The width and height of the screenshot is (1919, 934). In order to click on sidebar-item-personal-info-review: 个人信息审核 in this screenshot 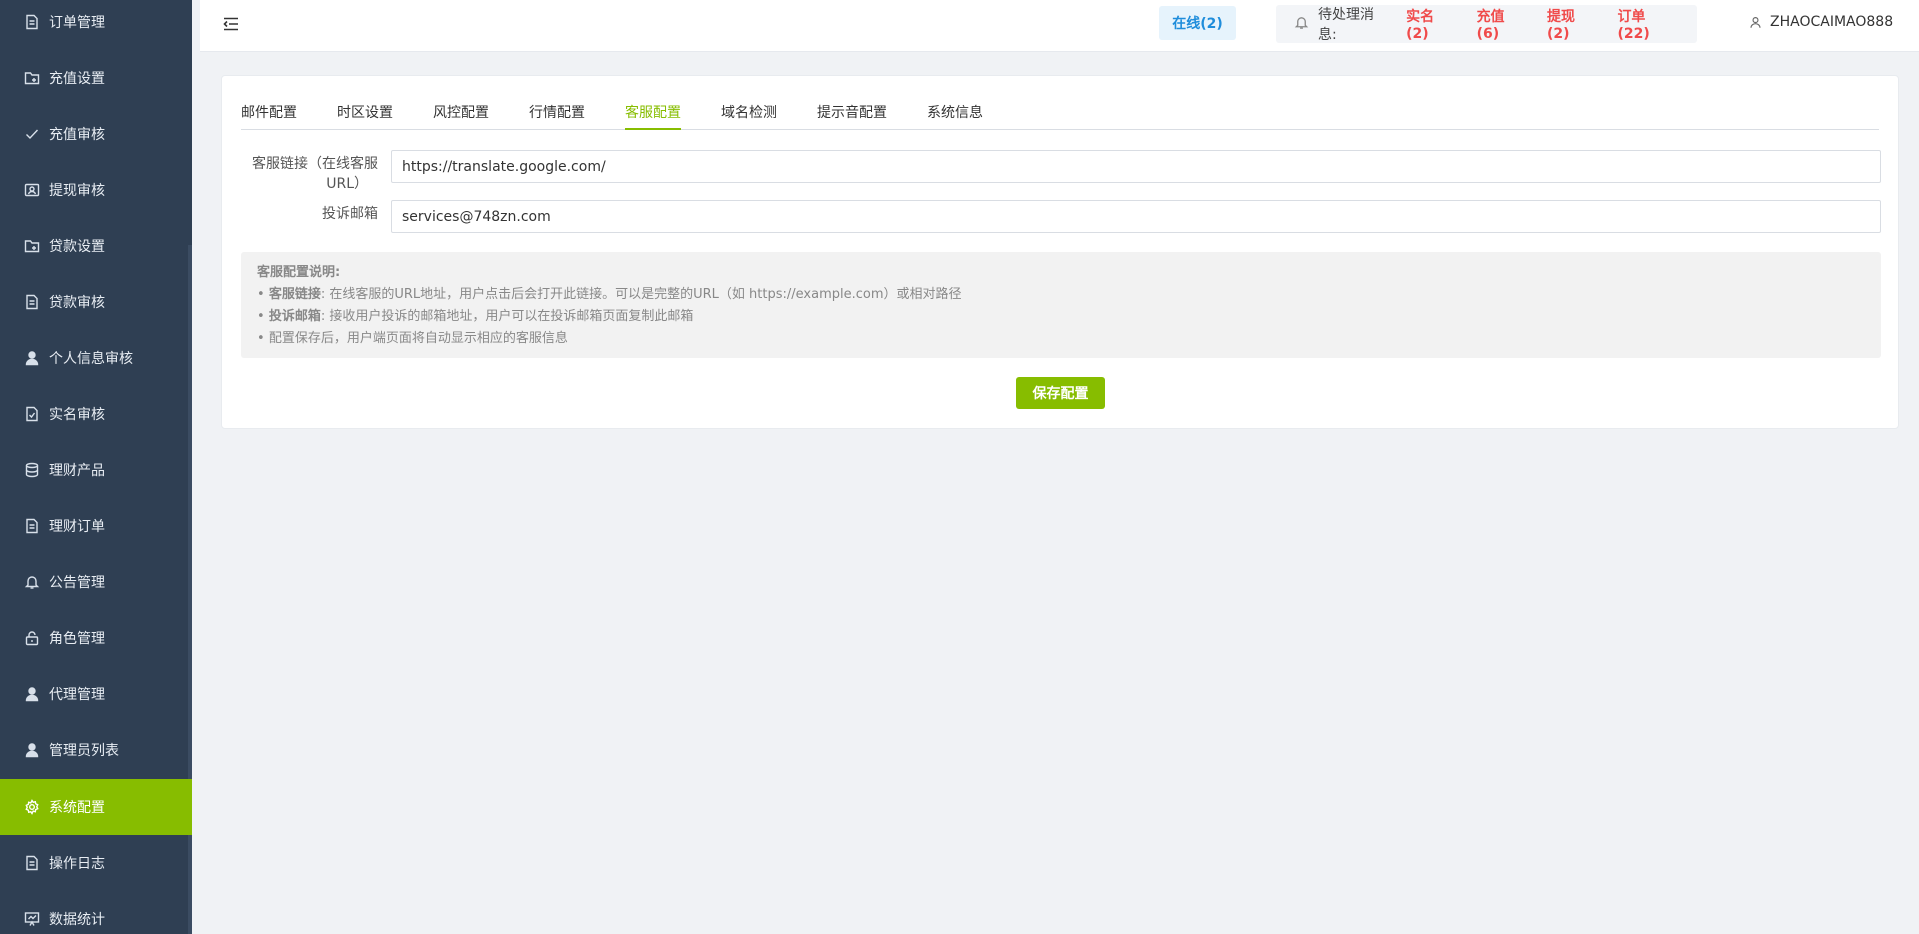, I will do `click(96, 358)`.